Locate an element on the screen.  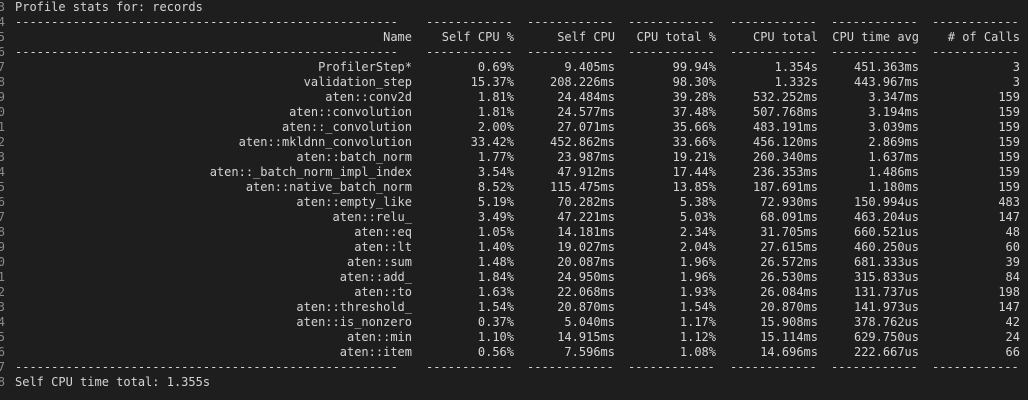
table-cell-6: 84 is located at coordinates (1012, 277).